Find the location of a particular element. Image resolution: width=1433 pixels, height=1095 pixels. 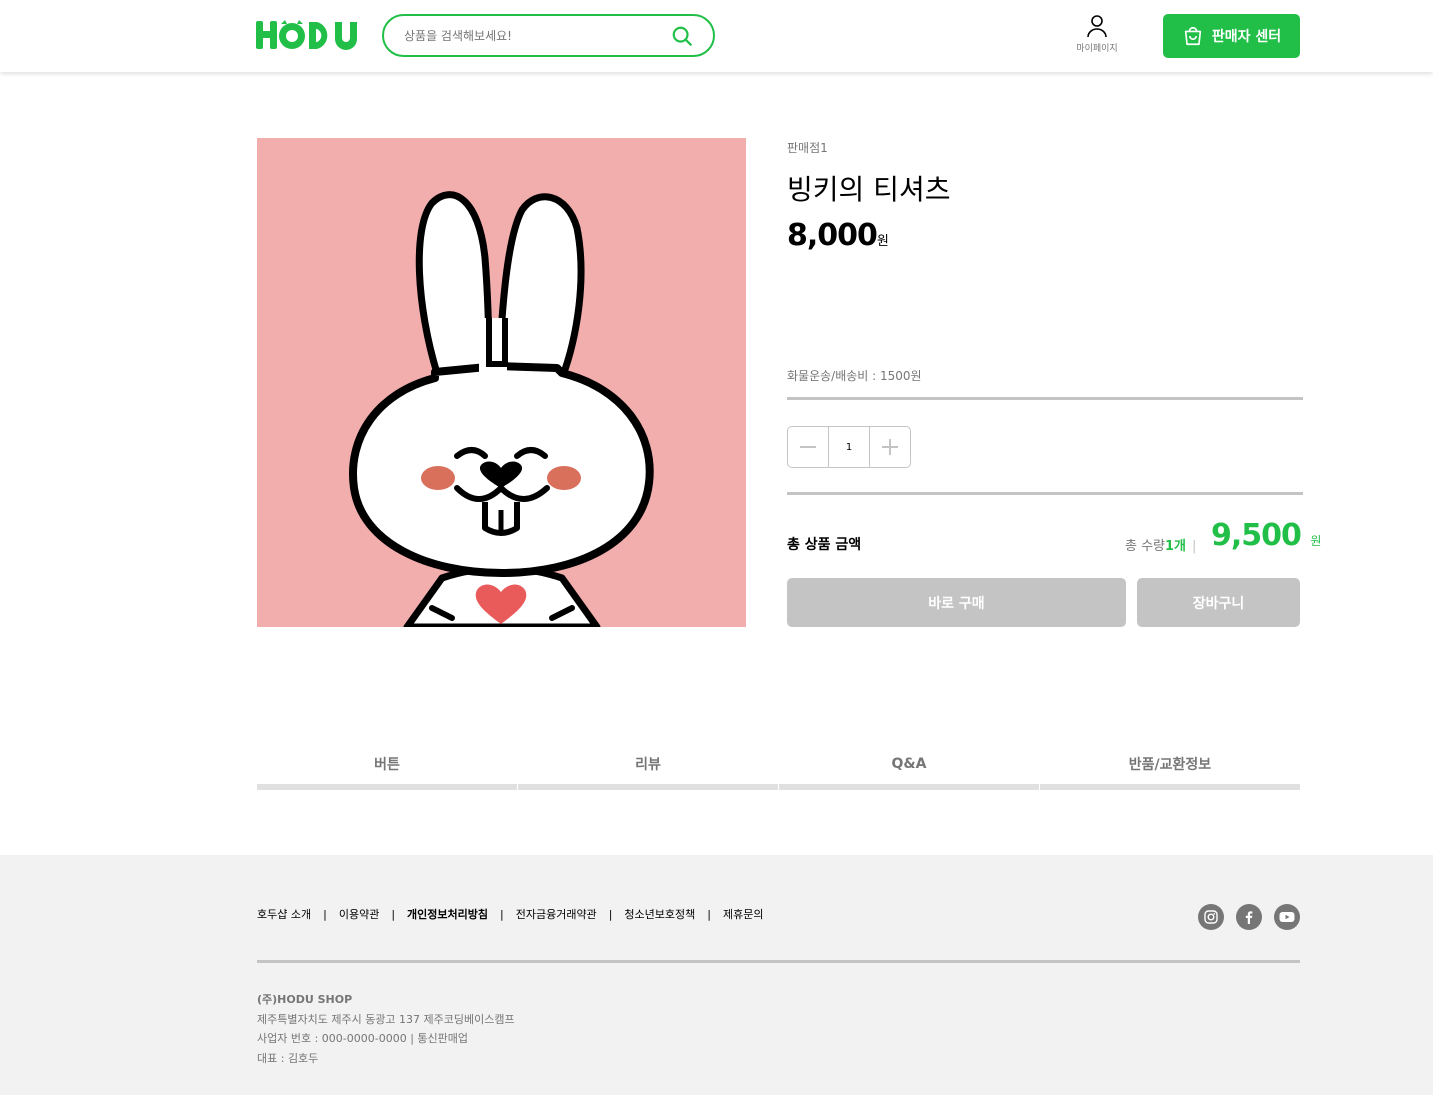

footer-link-youth: 청소년보호정책 is located at coordinates (659, 914).